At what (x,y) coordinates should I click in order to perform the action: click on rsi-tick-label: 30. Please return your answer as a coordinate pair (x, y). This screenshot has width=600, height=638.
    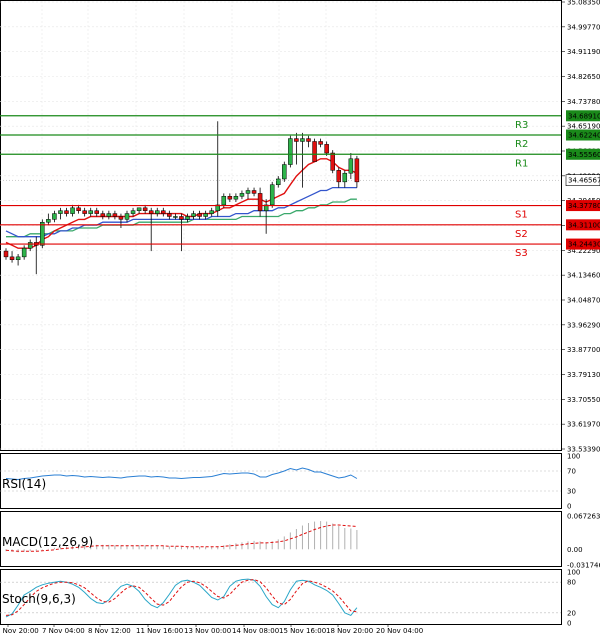
    Looking at the image, I should click on (571, 492).